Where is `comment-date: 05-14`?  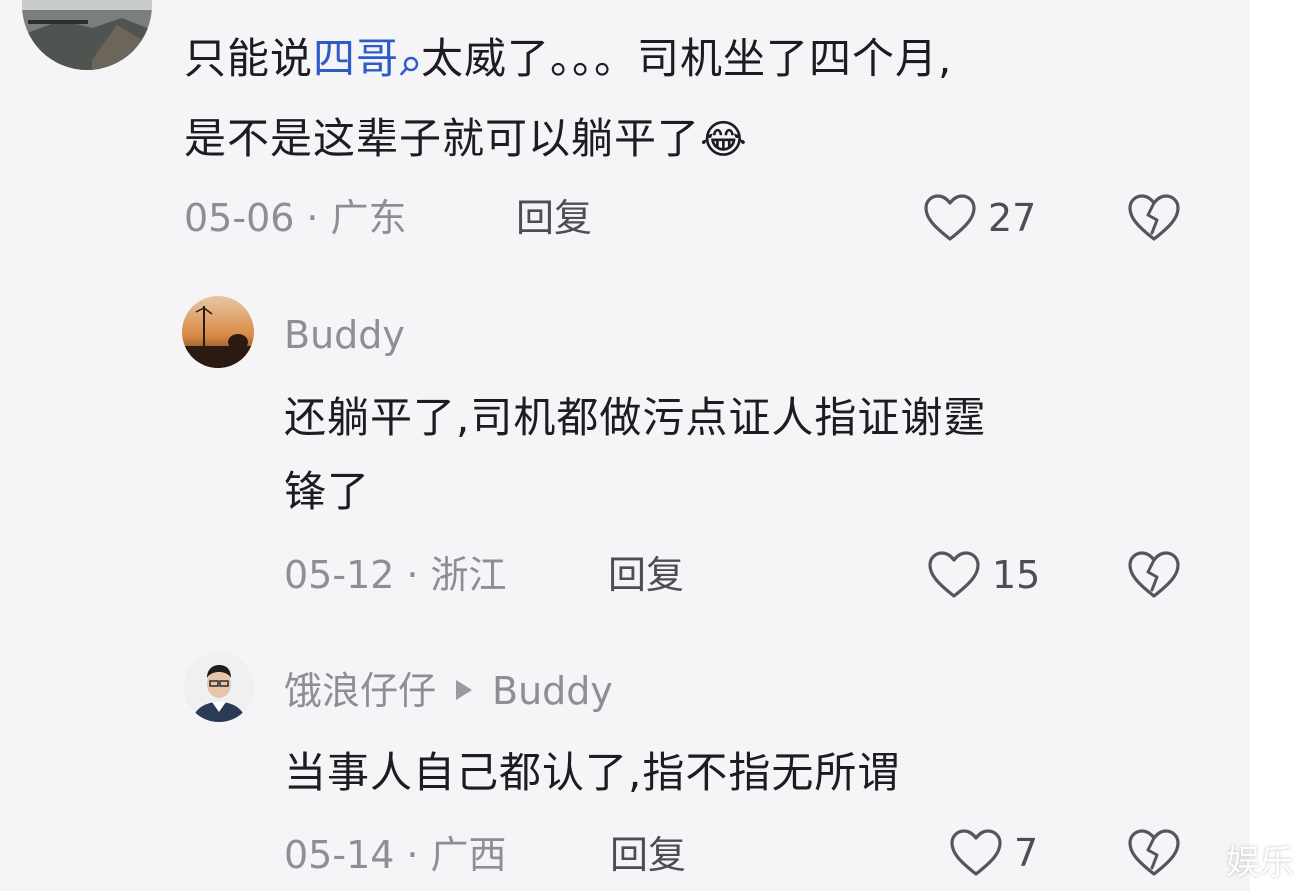 comment-date: 05-14 is located at coordinates (339, 855).